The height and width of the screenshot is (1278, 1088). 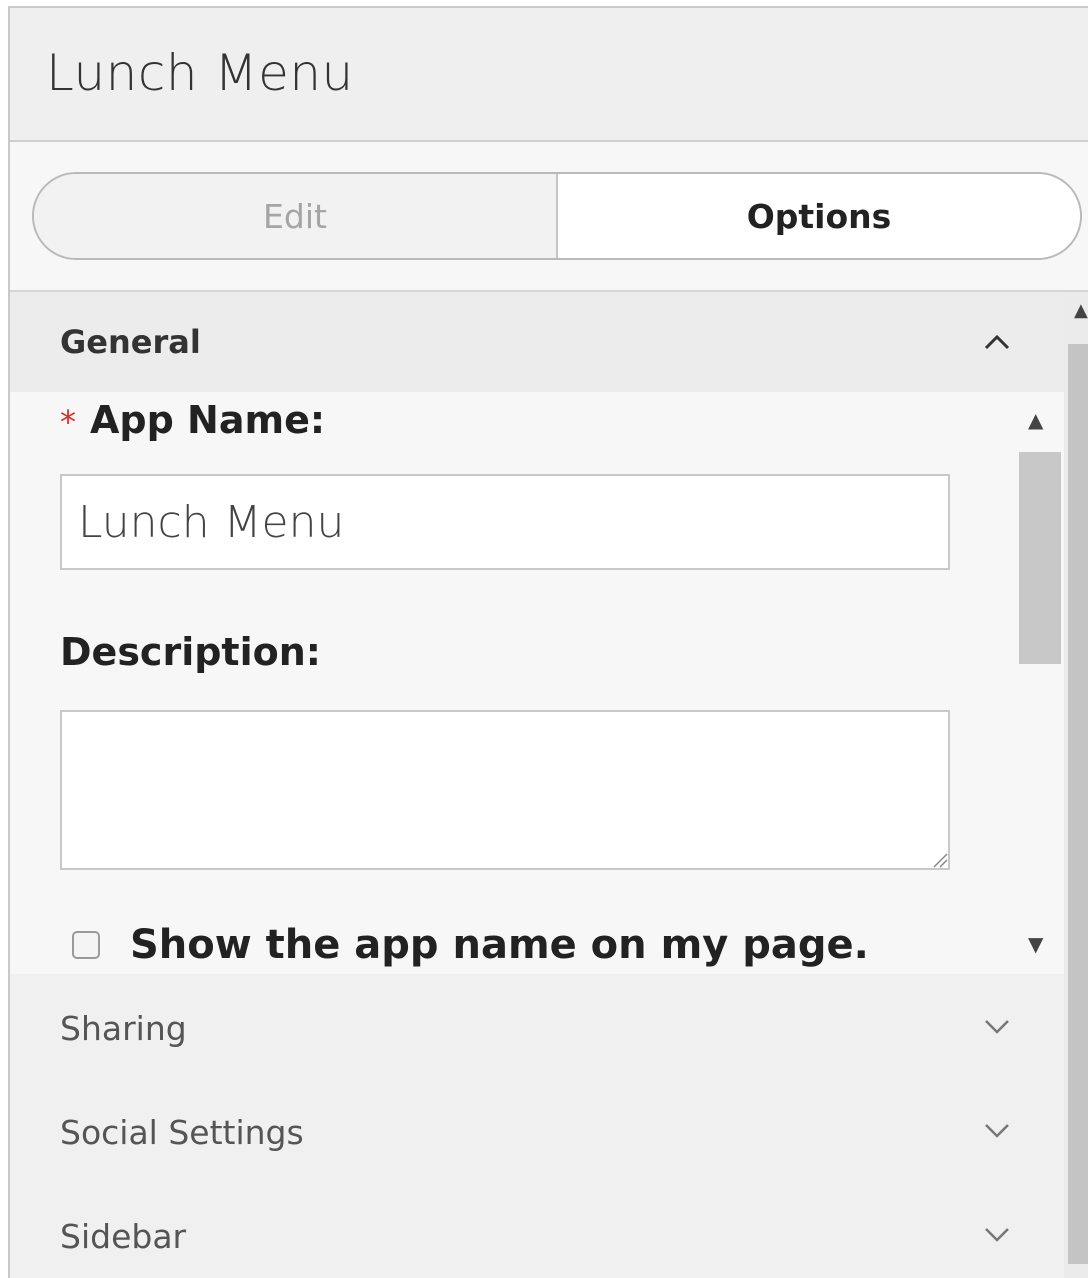 What do you see at coordinates (1040, 558) in the screenshot?
I see `scrollbar-thumb` at bounding box center [1040, 558].